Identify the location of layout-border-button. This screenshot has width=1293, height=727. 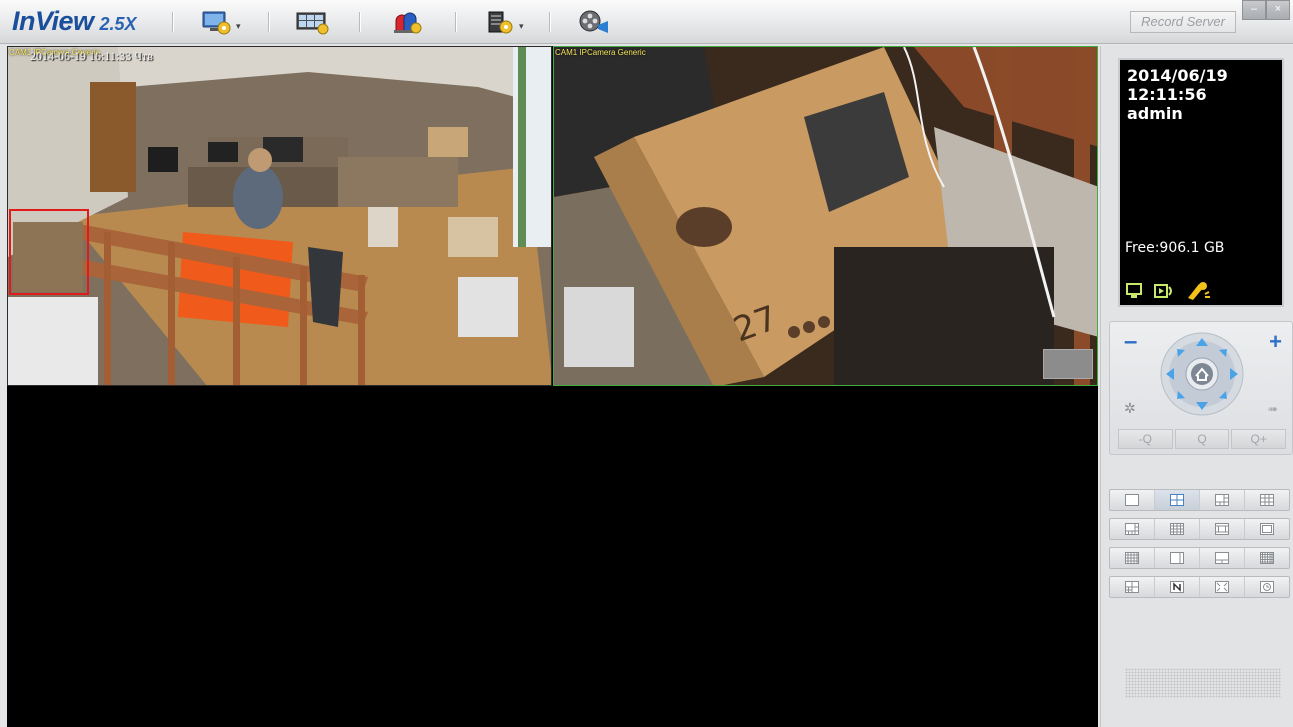
(1267, 529).